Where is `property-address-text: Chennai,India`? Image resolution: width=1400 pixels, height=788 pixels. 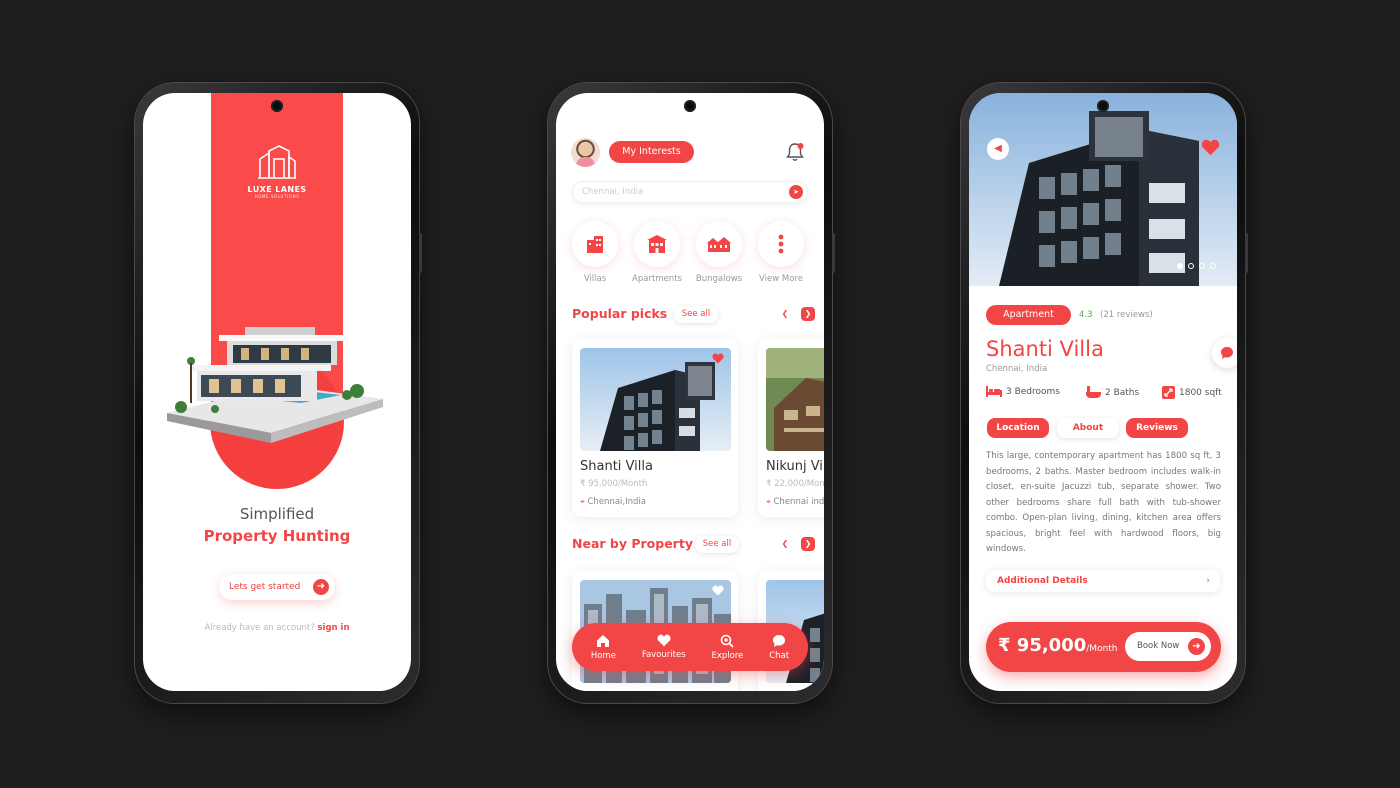
property-address-text: Chennai,India is located at coordinates (616, 502).